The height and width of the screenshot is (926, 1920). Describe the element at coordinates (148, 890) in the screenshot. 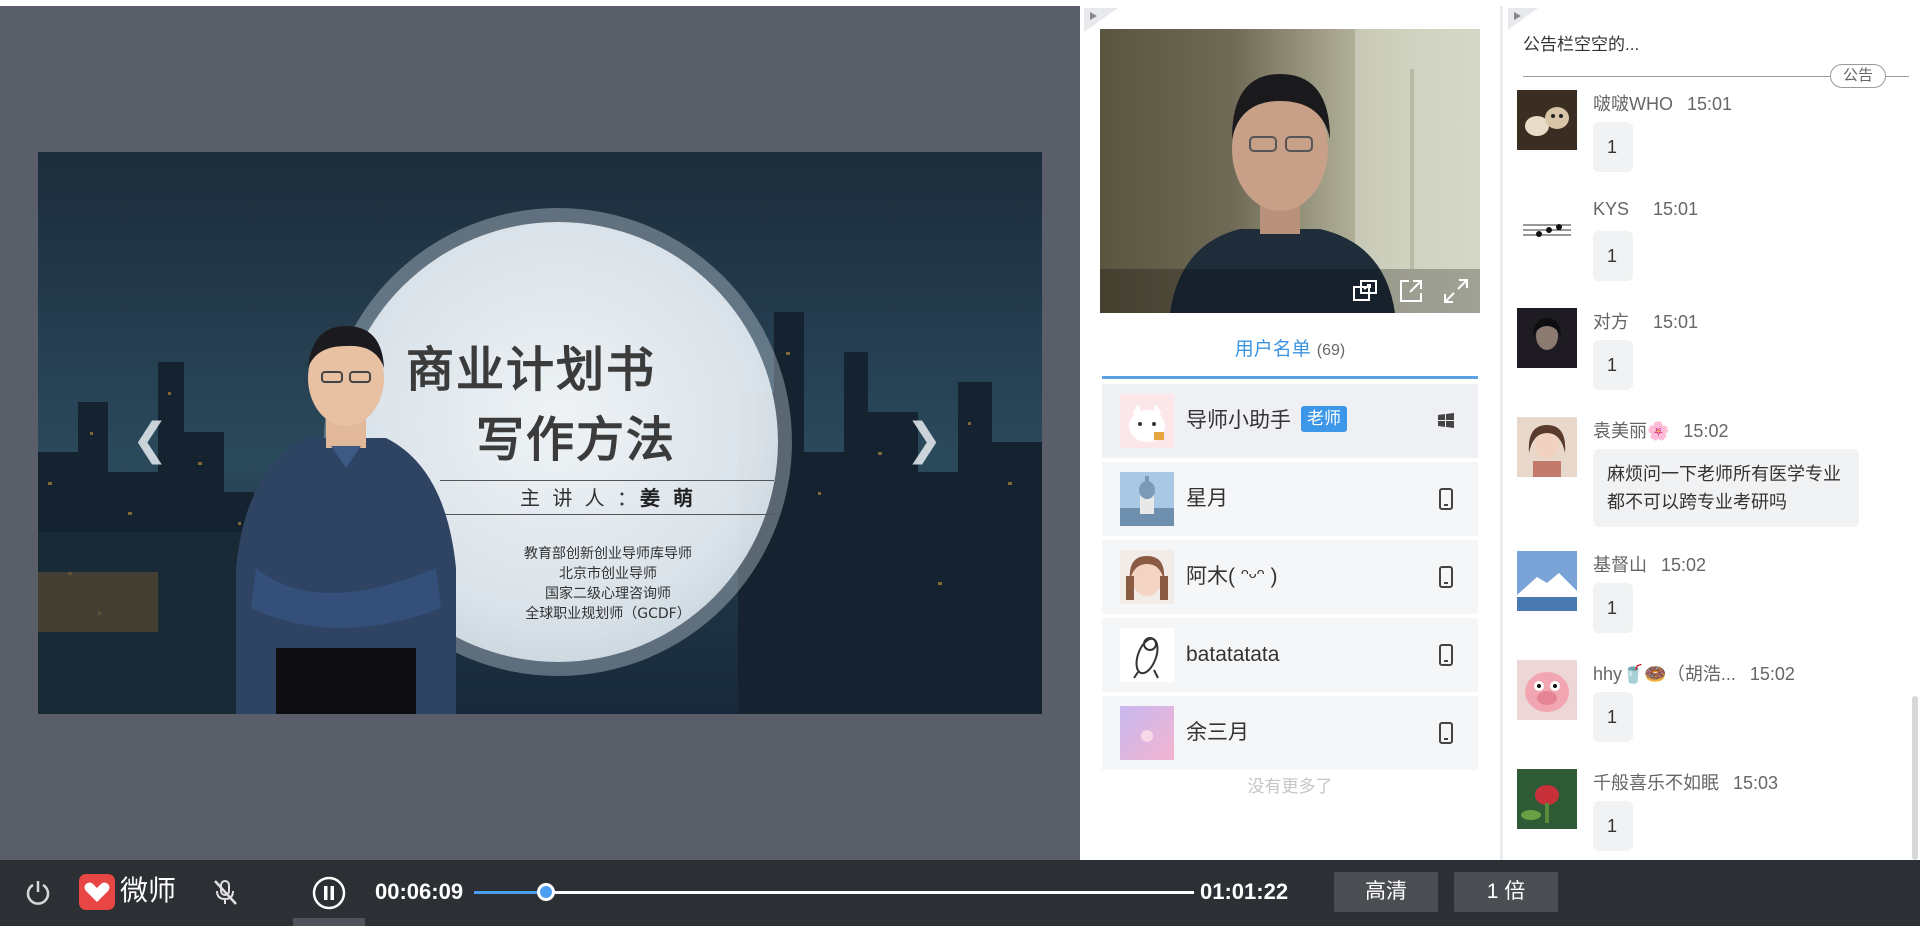

I see `brand-name: 微师` at that location.